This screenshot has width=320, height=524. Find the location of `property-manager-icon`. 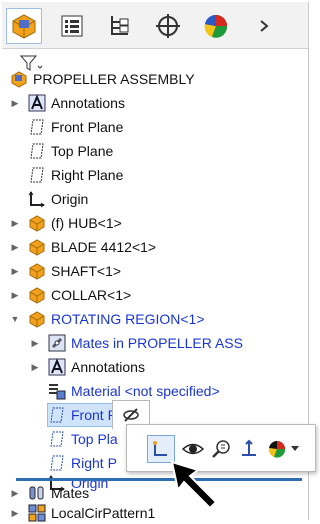

property-manager-icon is located at coordinates (72, 26).